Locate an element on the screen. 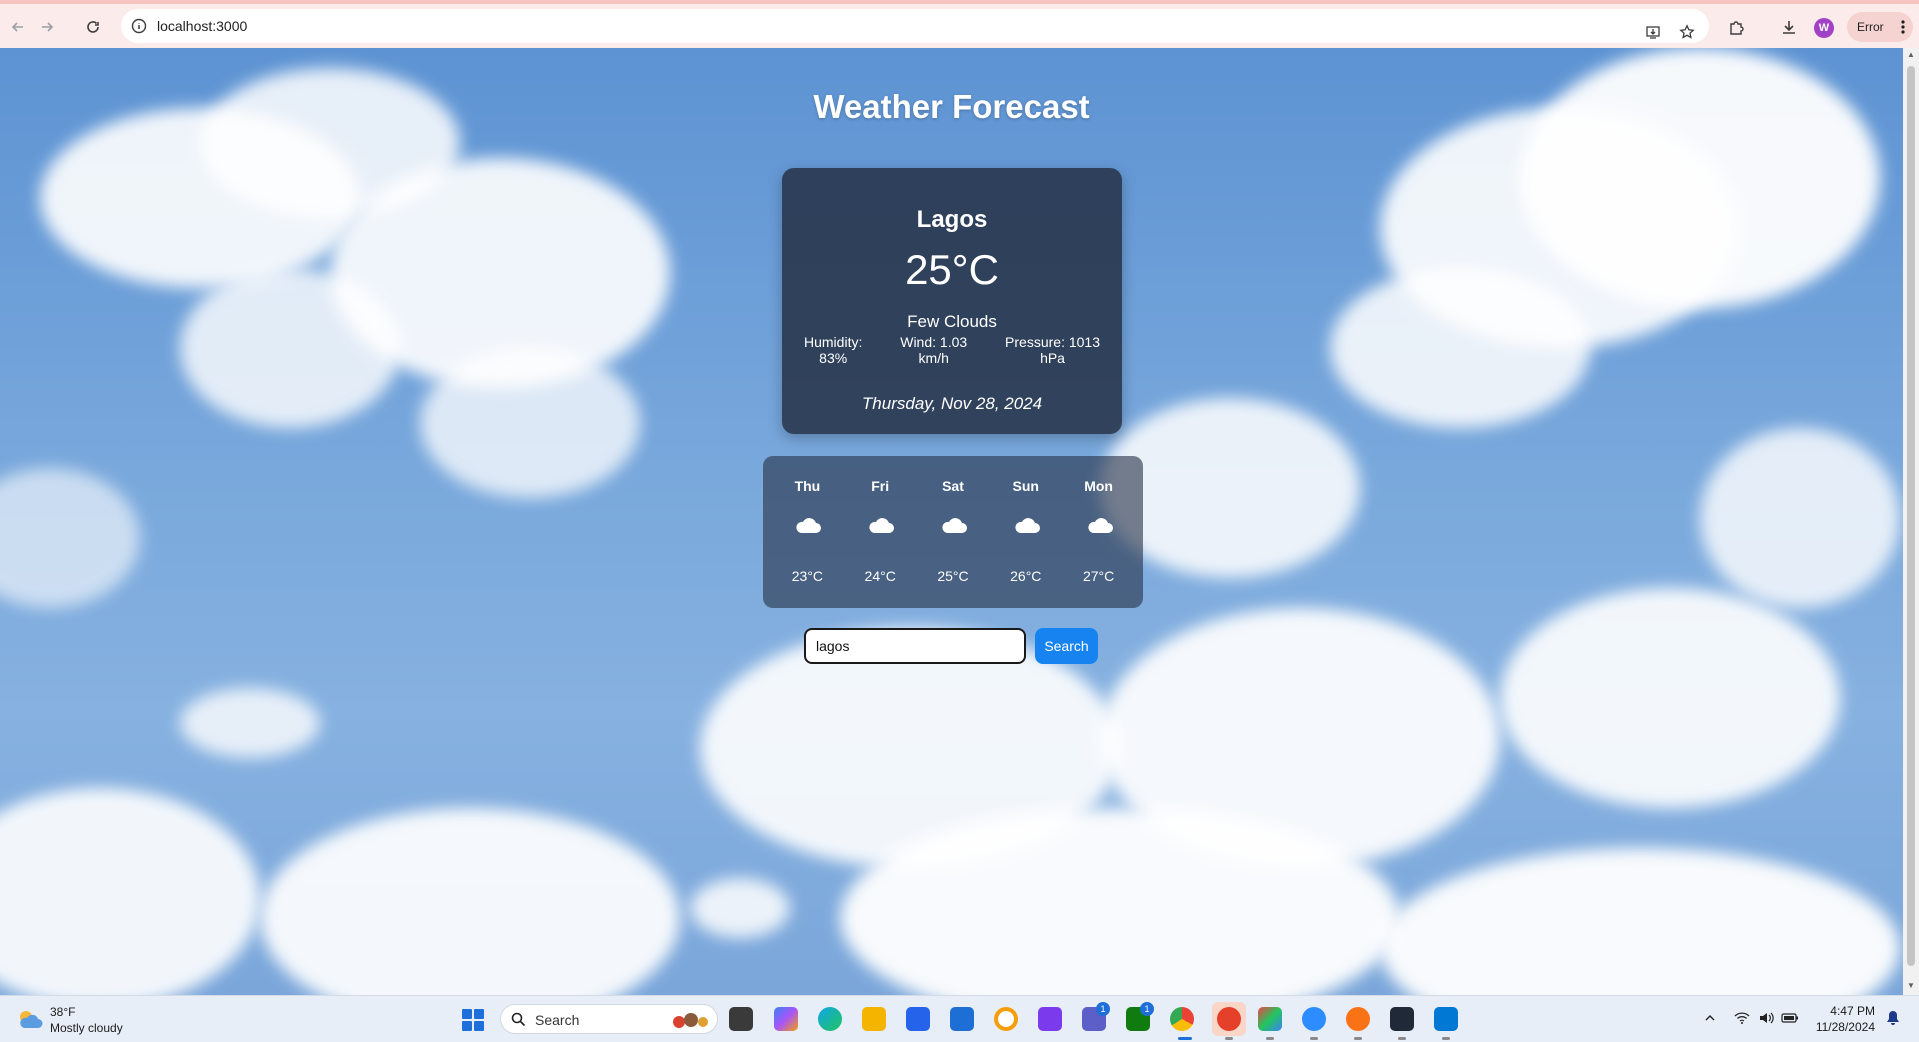 The width and height of the screenshot is (1919, 1042). wifi-button is located at coordinates (1742, 1018).